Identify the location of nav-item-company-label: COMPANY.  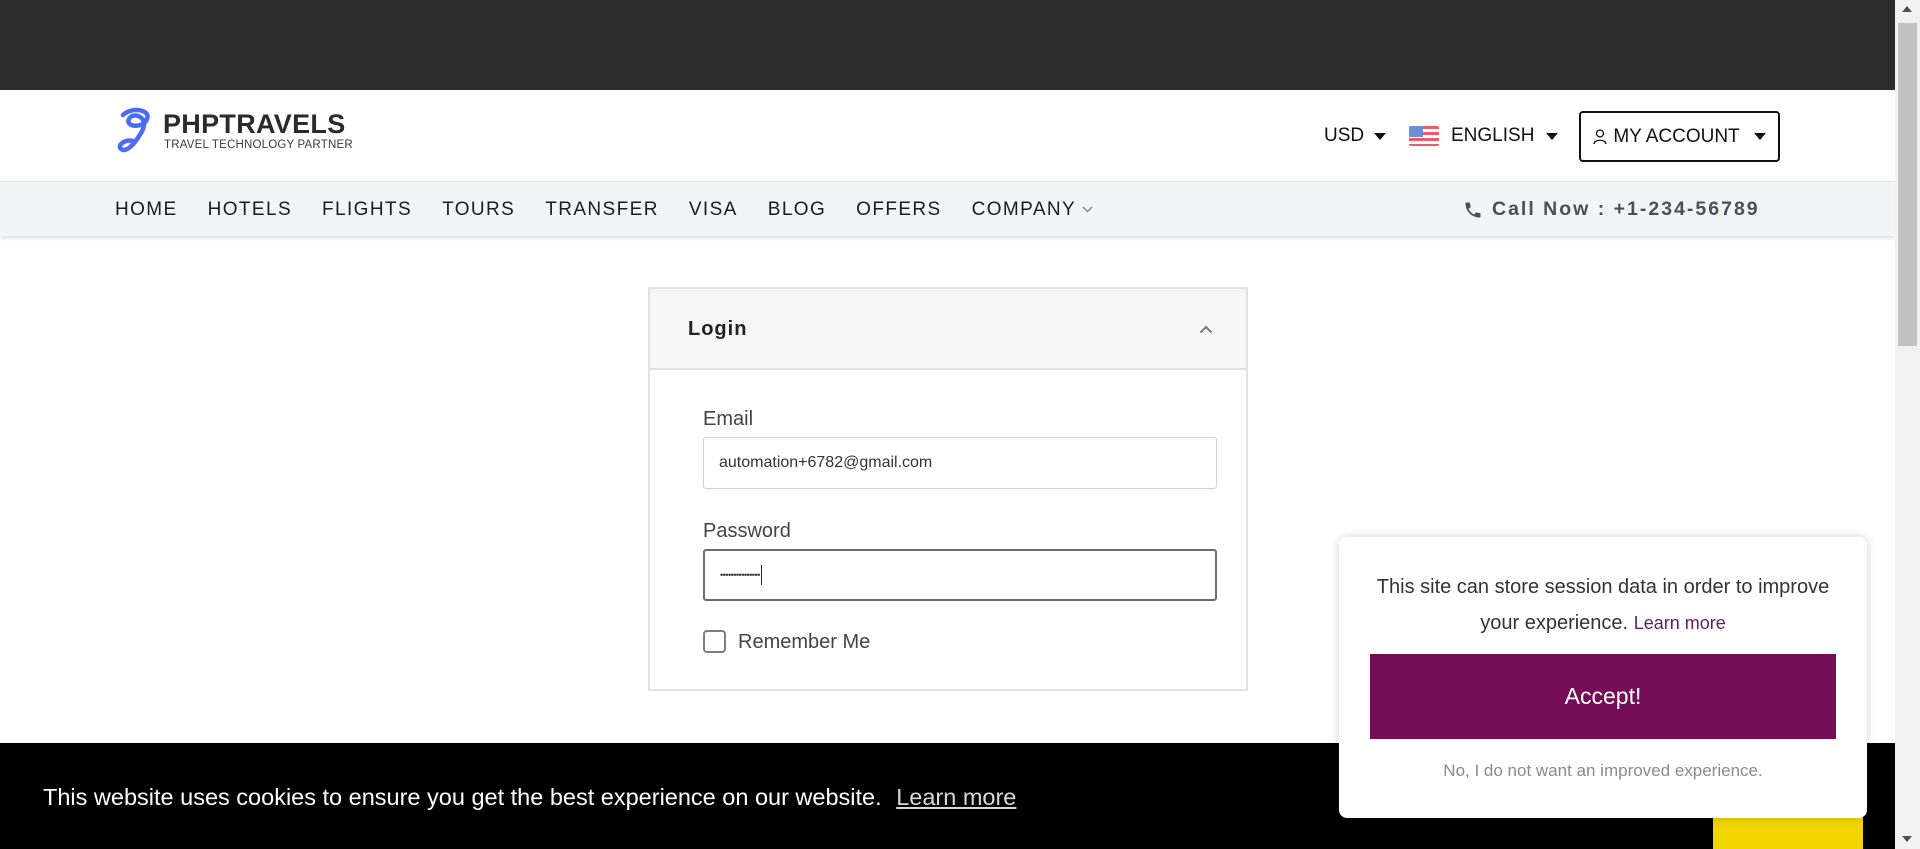
(1024, 209).